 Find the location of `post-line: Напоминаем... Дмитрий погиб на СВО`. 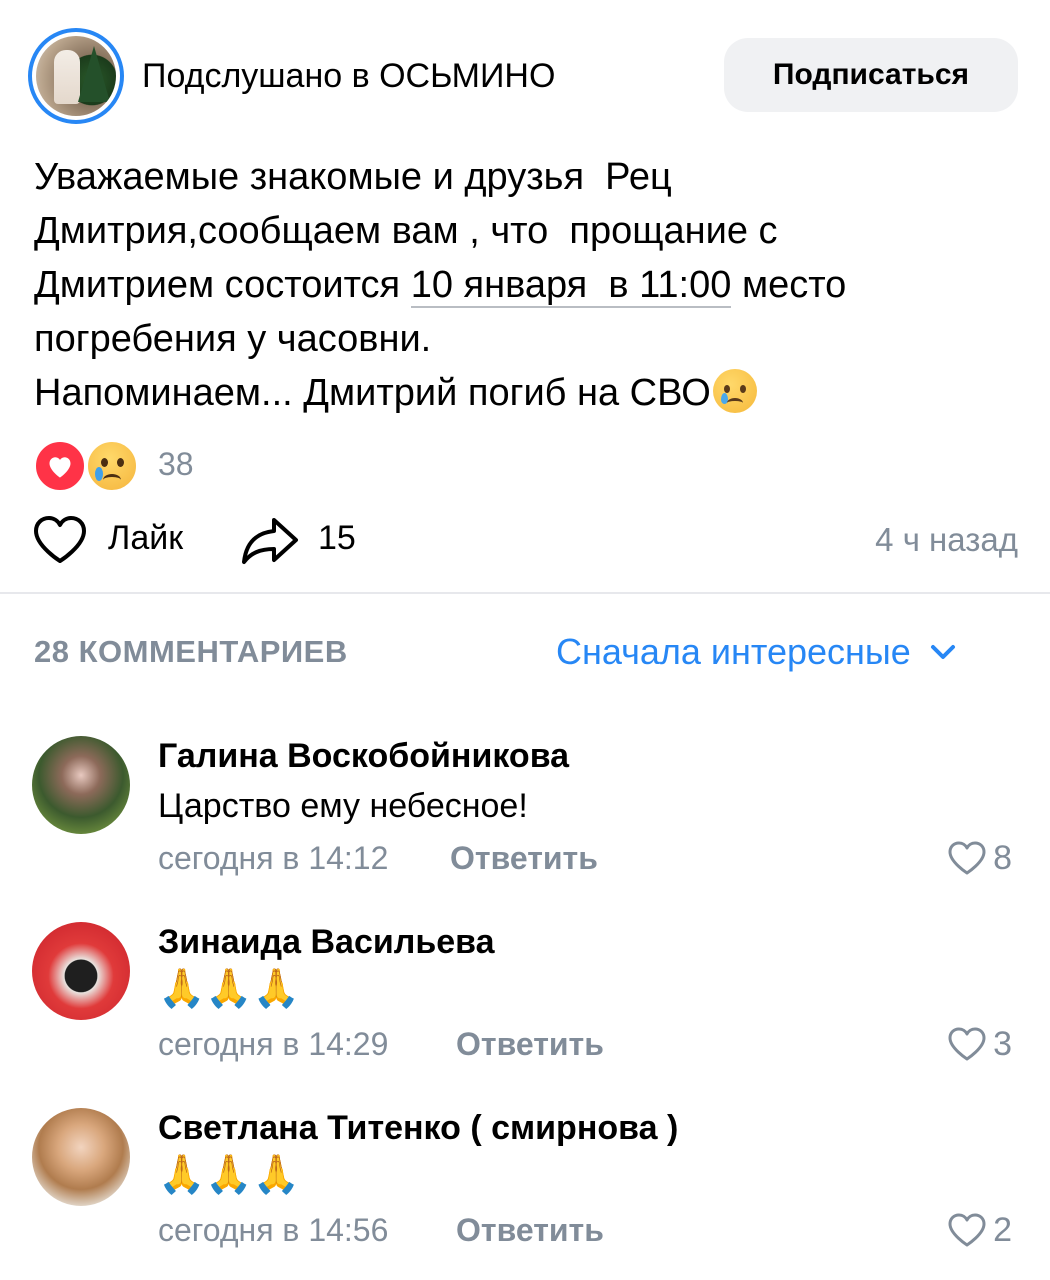

post-line: Напоминаем... Дмитрий погиб на СВО is located at coordinates (529, 393).